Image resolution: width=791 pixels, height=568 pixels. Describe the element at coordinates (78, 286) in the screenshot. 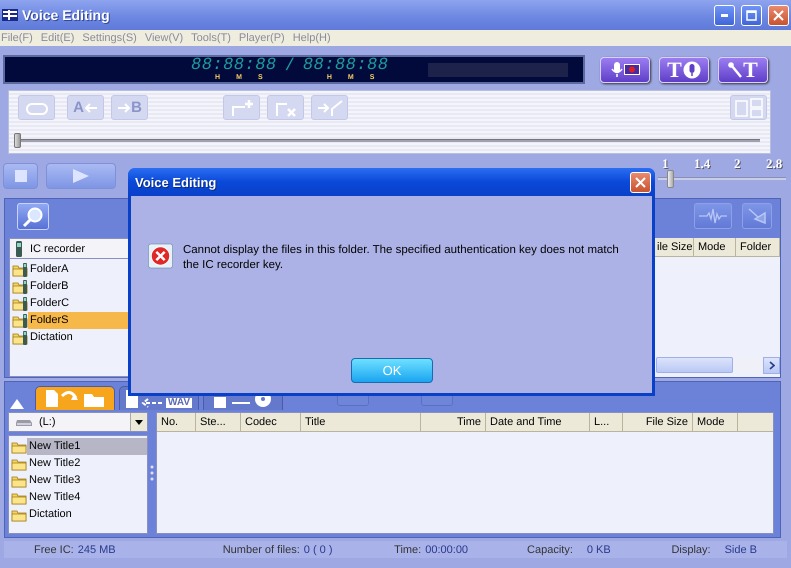

I see `folder-item: FolderB` at that location.